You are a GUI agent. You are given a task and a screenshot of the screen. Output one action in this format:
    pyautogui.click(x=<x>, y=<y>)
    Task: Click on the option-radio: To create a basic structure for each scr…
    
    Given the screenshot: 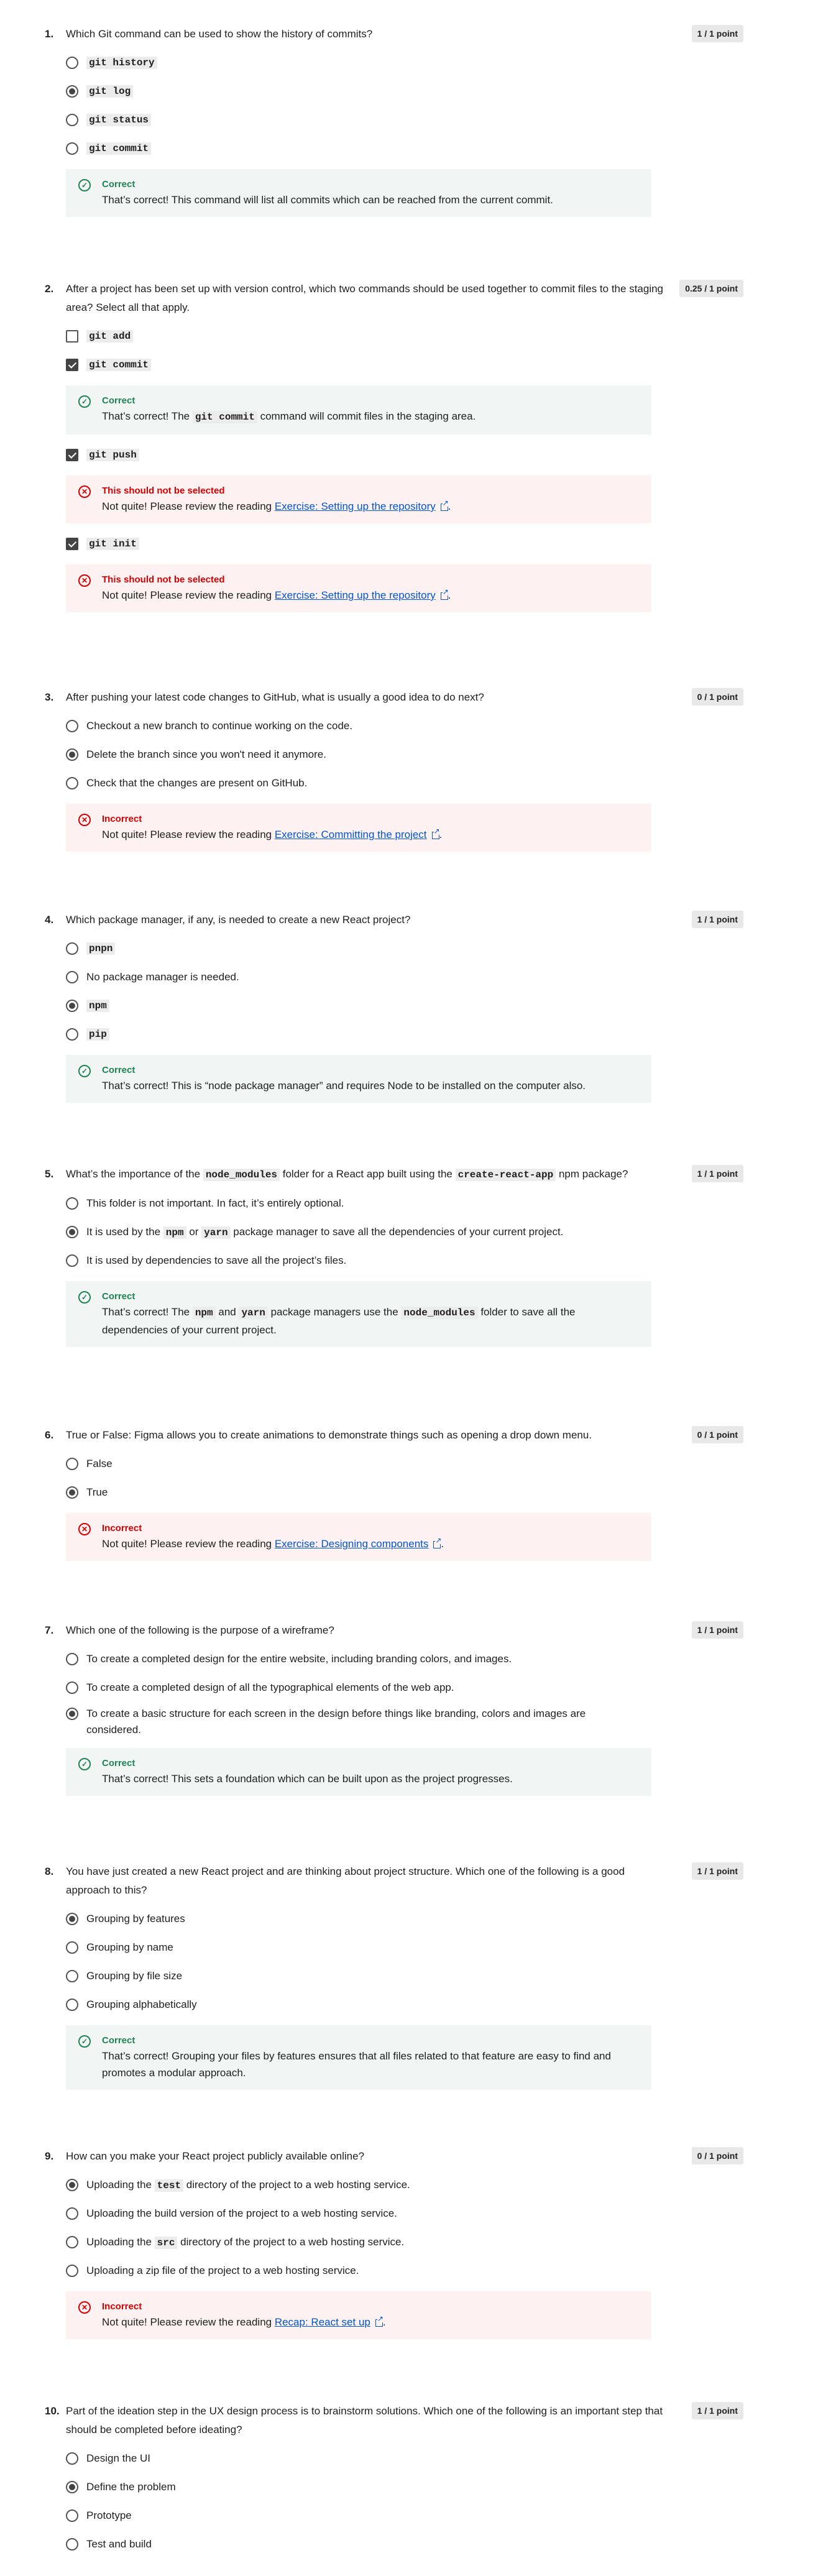 What is the action you would take?
    pyautogui.click(x=404, y=1722)
    